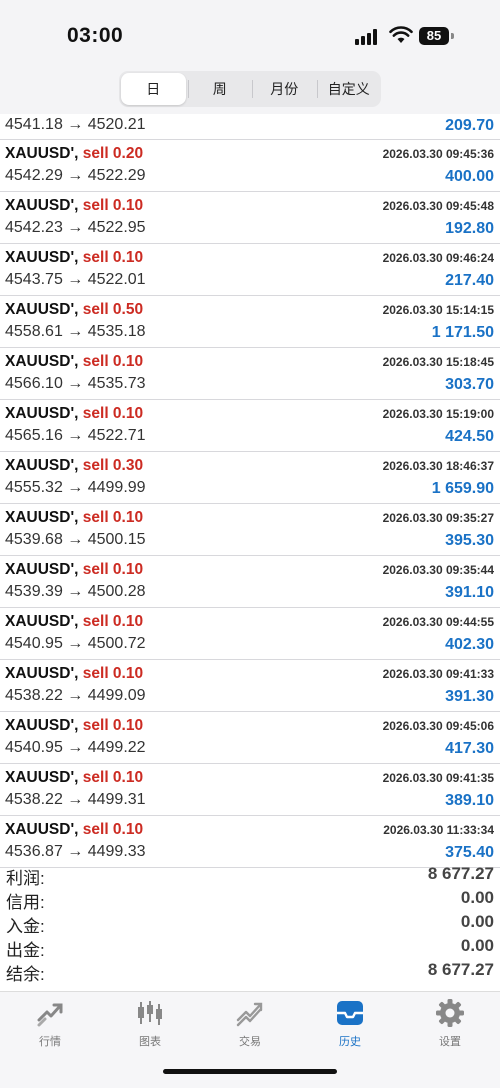 This screenshot has width=500, height=1088. I want to click on battery-level: 85, so click(434, 36).